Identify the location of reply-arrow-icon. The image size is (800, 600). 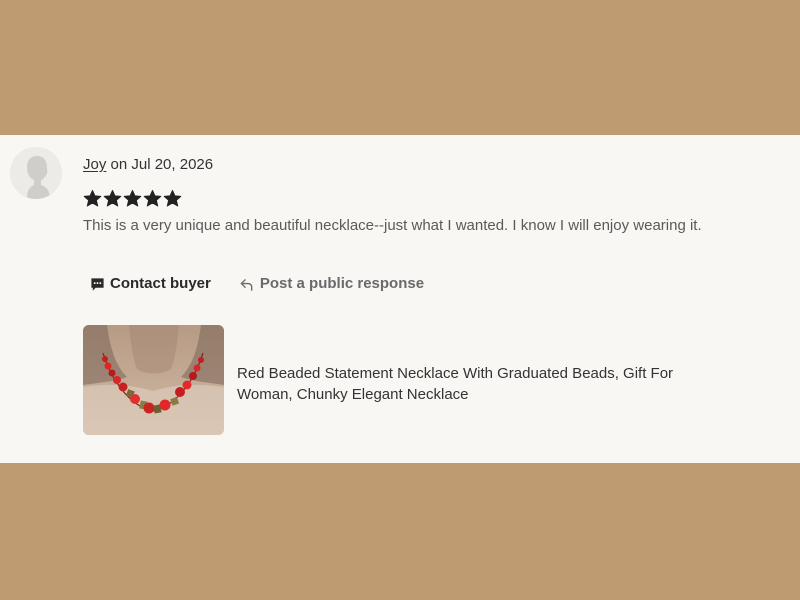
(246, 284).